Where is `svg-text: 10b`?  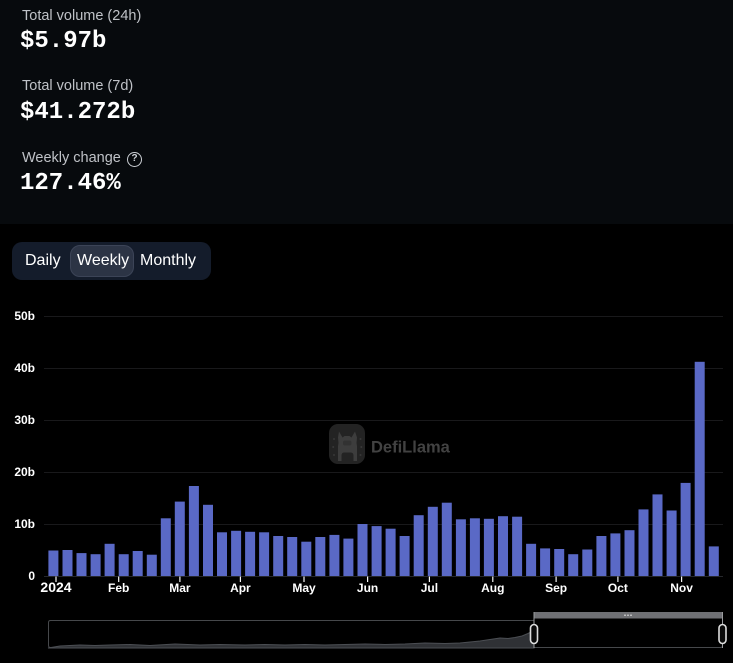 svg-text: 10b is located at coordinates (24, 524).